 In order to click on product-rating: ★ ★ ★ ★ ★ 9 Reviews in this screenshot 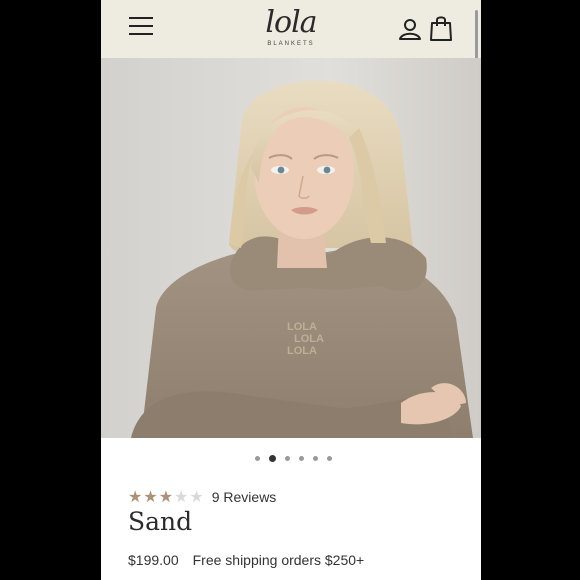, I will do `click(202, 497)`.